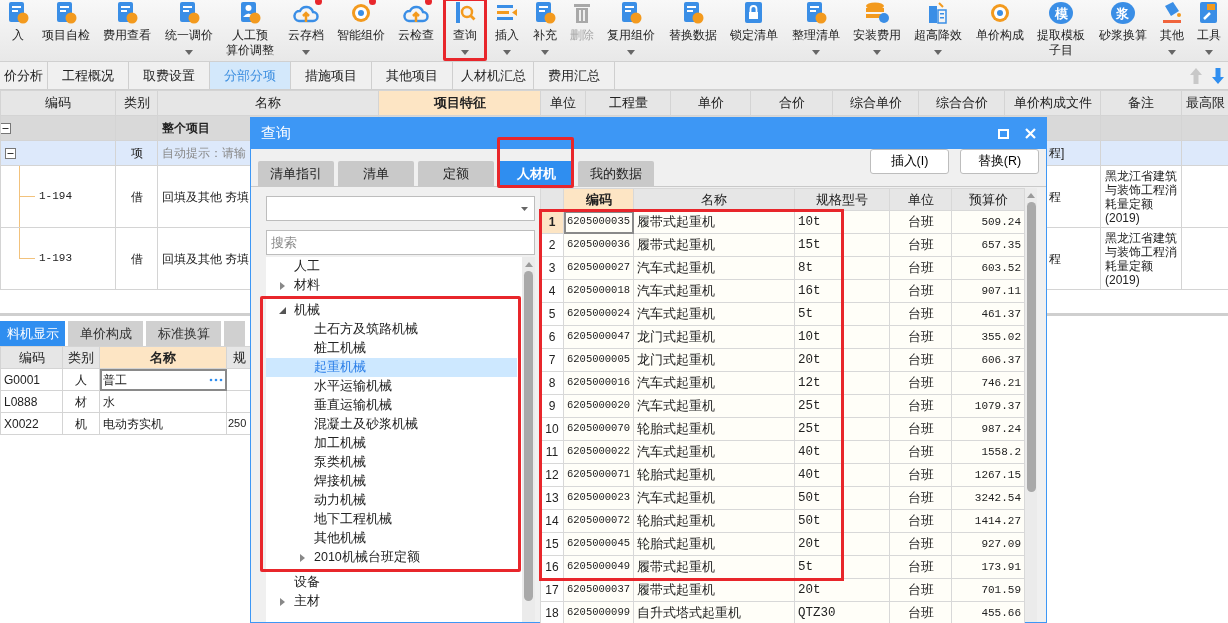 The image size is (1228, 623). I want to click on table-cell: 20t, so click(809, 589).